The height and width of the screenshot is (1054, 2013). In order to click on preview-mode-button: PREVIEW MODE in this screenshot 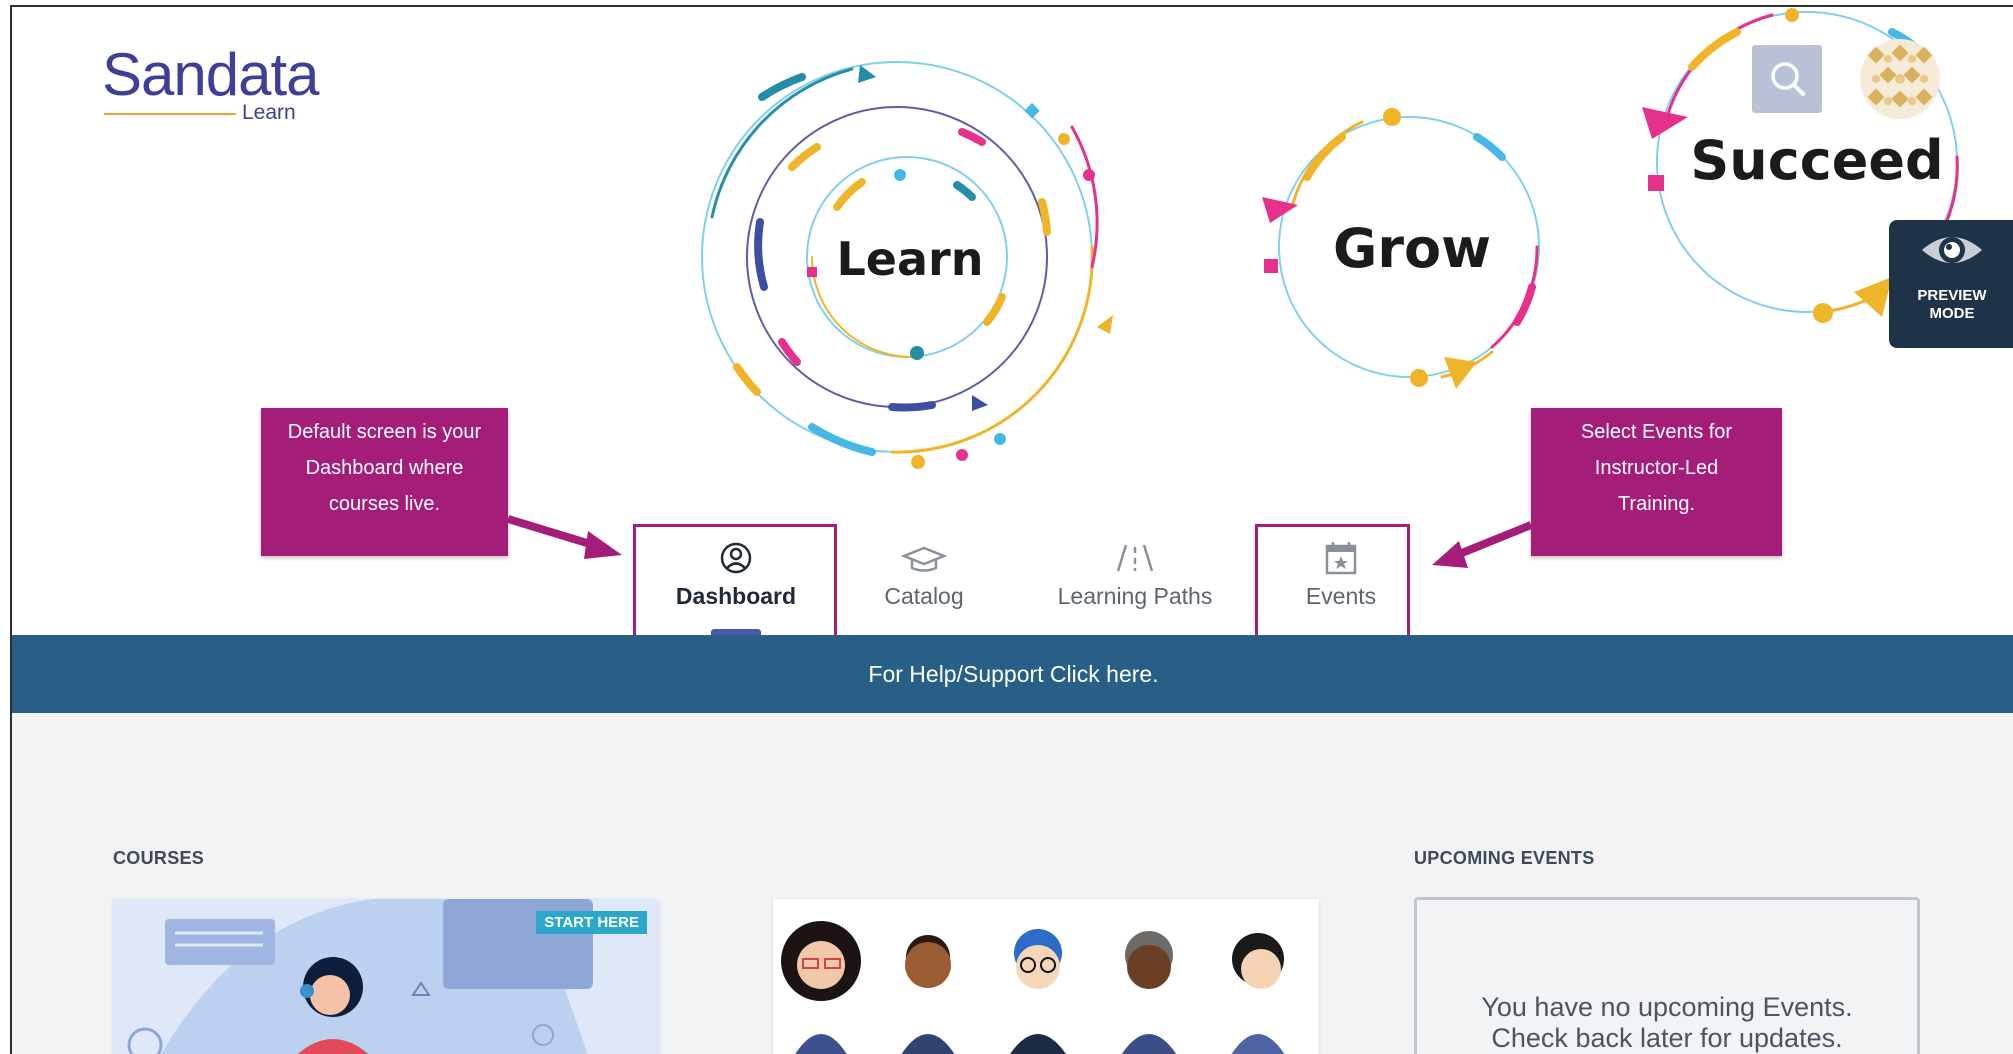, I will do `click(1951, 284)`.